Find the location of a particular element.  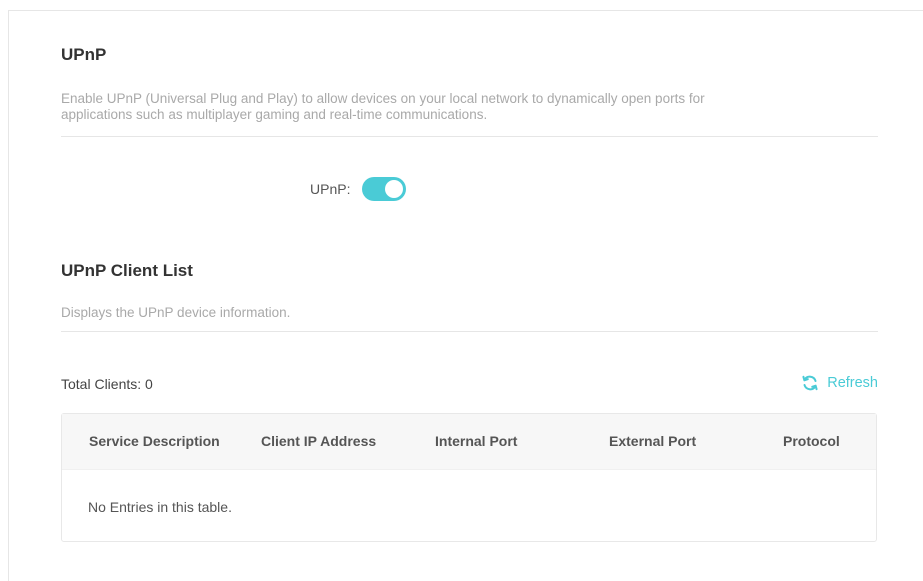

toggle-knob is located at coordinates (394, 189).